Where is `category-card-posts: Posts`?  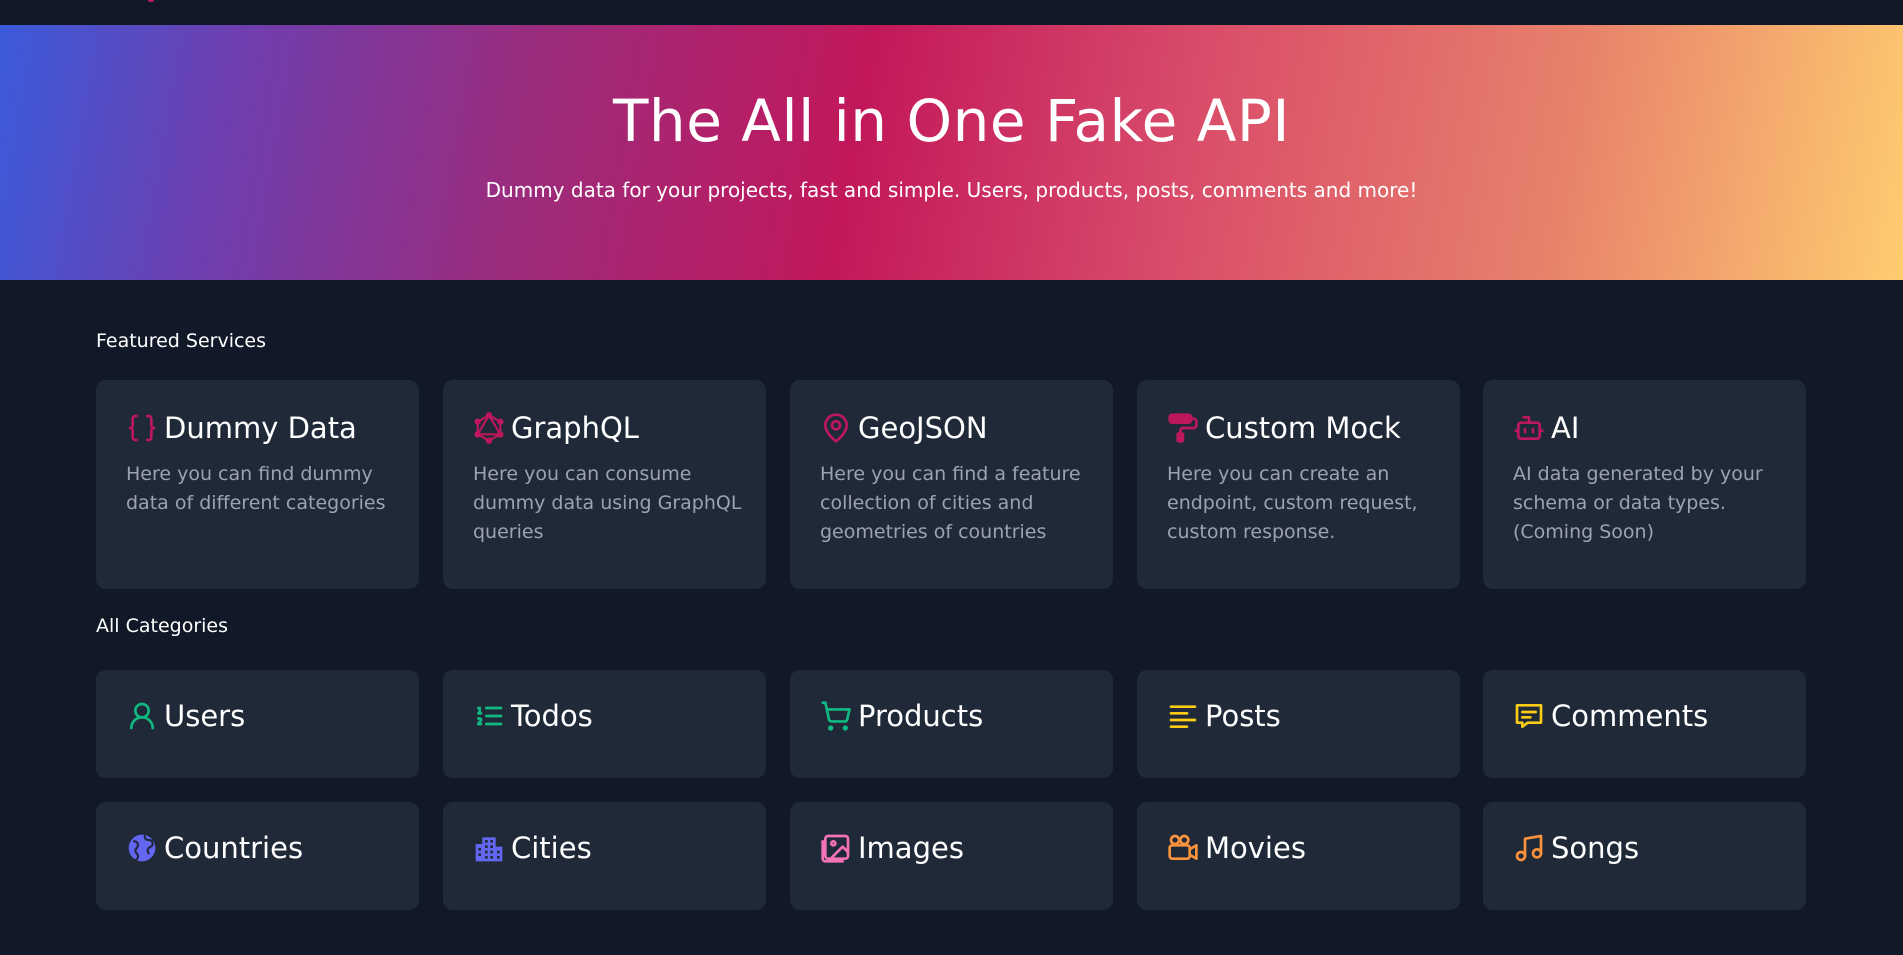
category-card-posts: Posts is located at coordinates (1298, 724).